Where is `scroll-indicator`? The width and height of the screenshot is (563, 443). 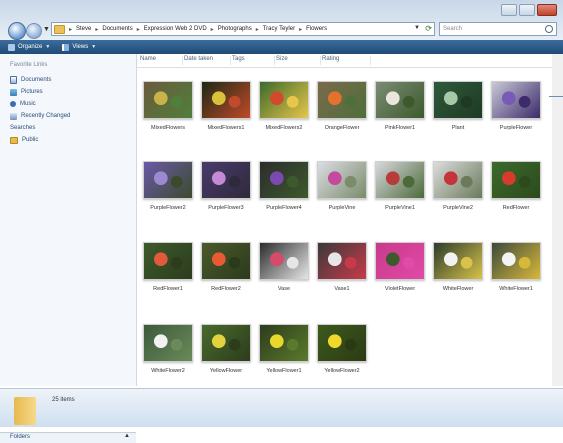
scroll-indicator is located at coordinates (556, 96).